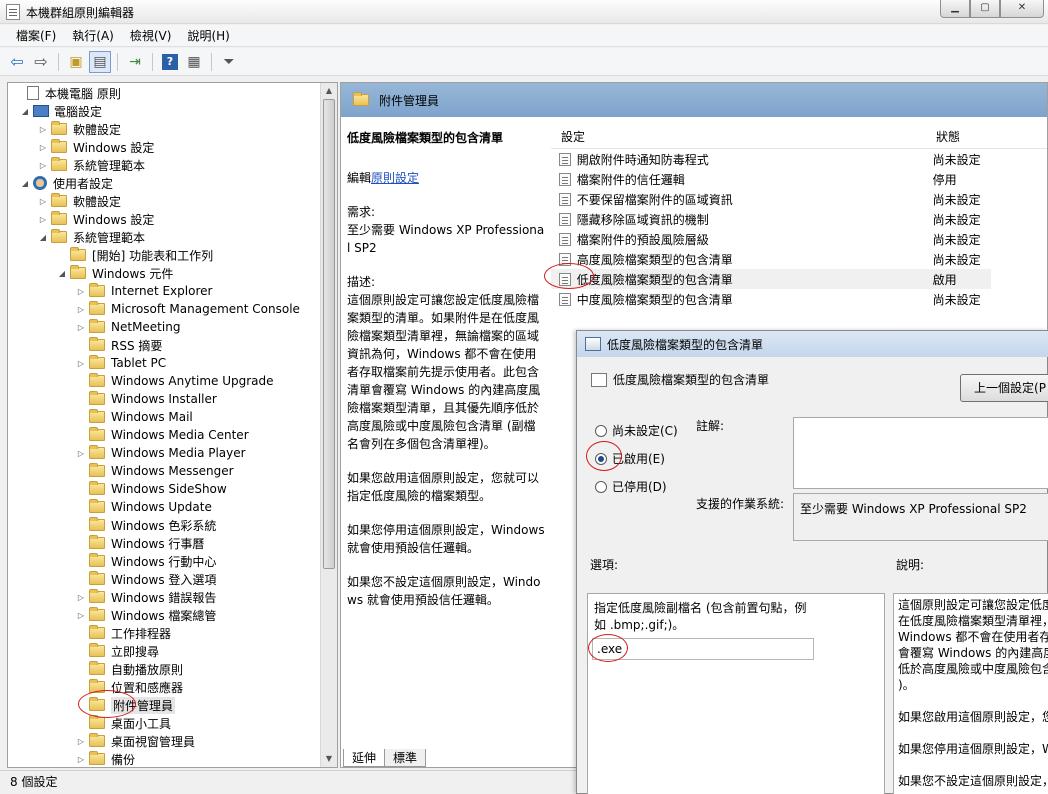 The image size is (1048, 794). I want to click on radio-disabled: 已停用(D), so click(631, 486).